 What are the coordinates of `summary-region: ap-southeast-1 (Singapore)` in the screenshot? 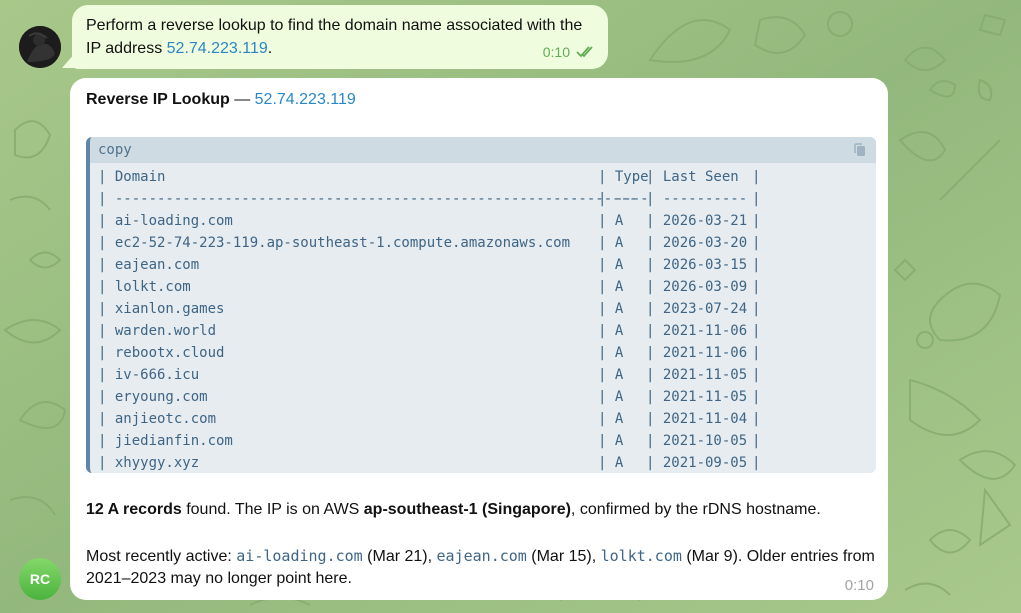 It's located at (467, 509).